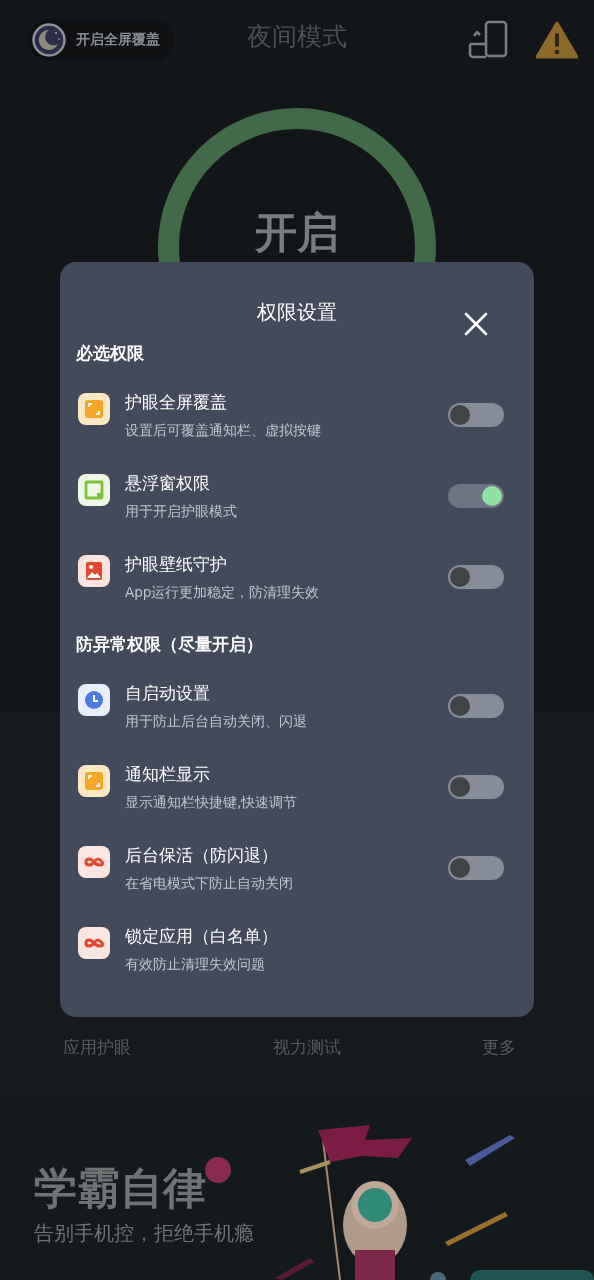 This screenshot has width=594, height=1280. What do you see at coordinates (144, 1233) in the screenshot?
I see `banner-subtitle: 告别手机控，拒绝手机瘾` at bounding box center [144, 1233].